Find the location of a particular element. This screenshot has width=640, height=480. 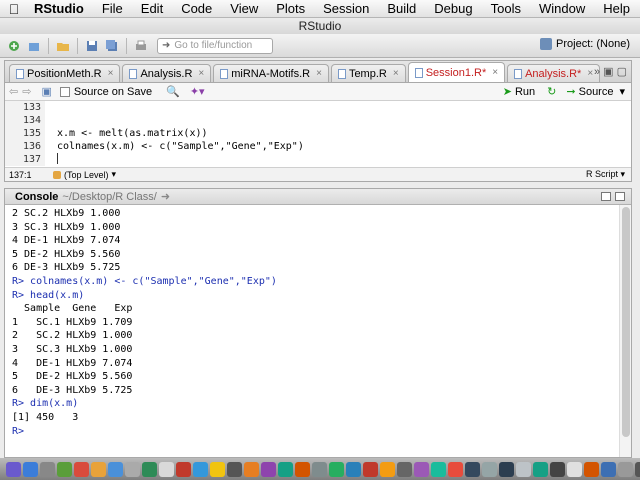

back-arrow-icon: ⇦ is located at coordinates (13, 91).